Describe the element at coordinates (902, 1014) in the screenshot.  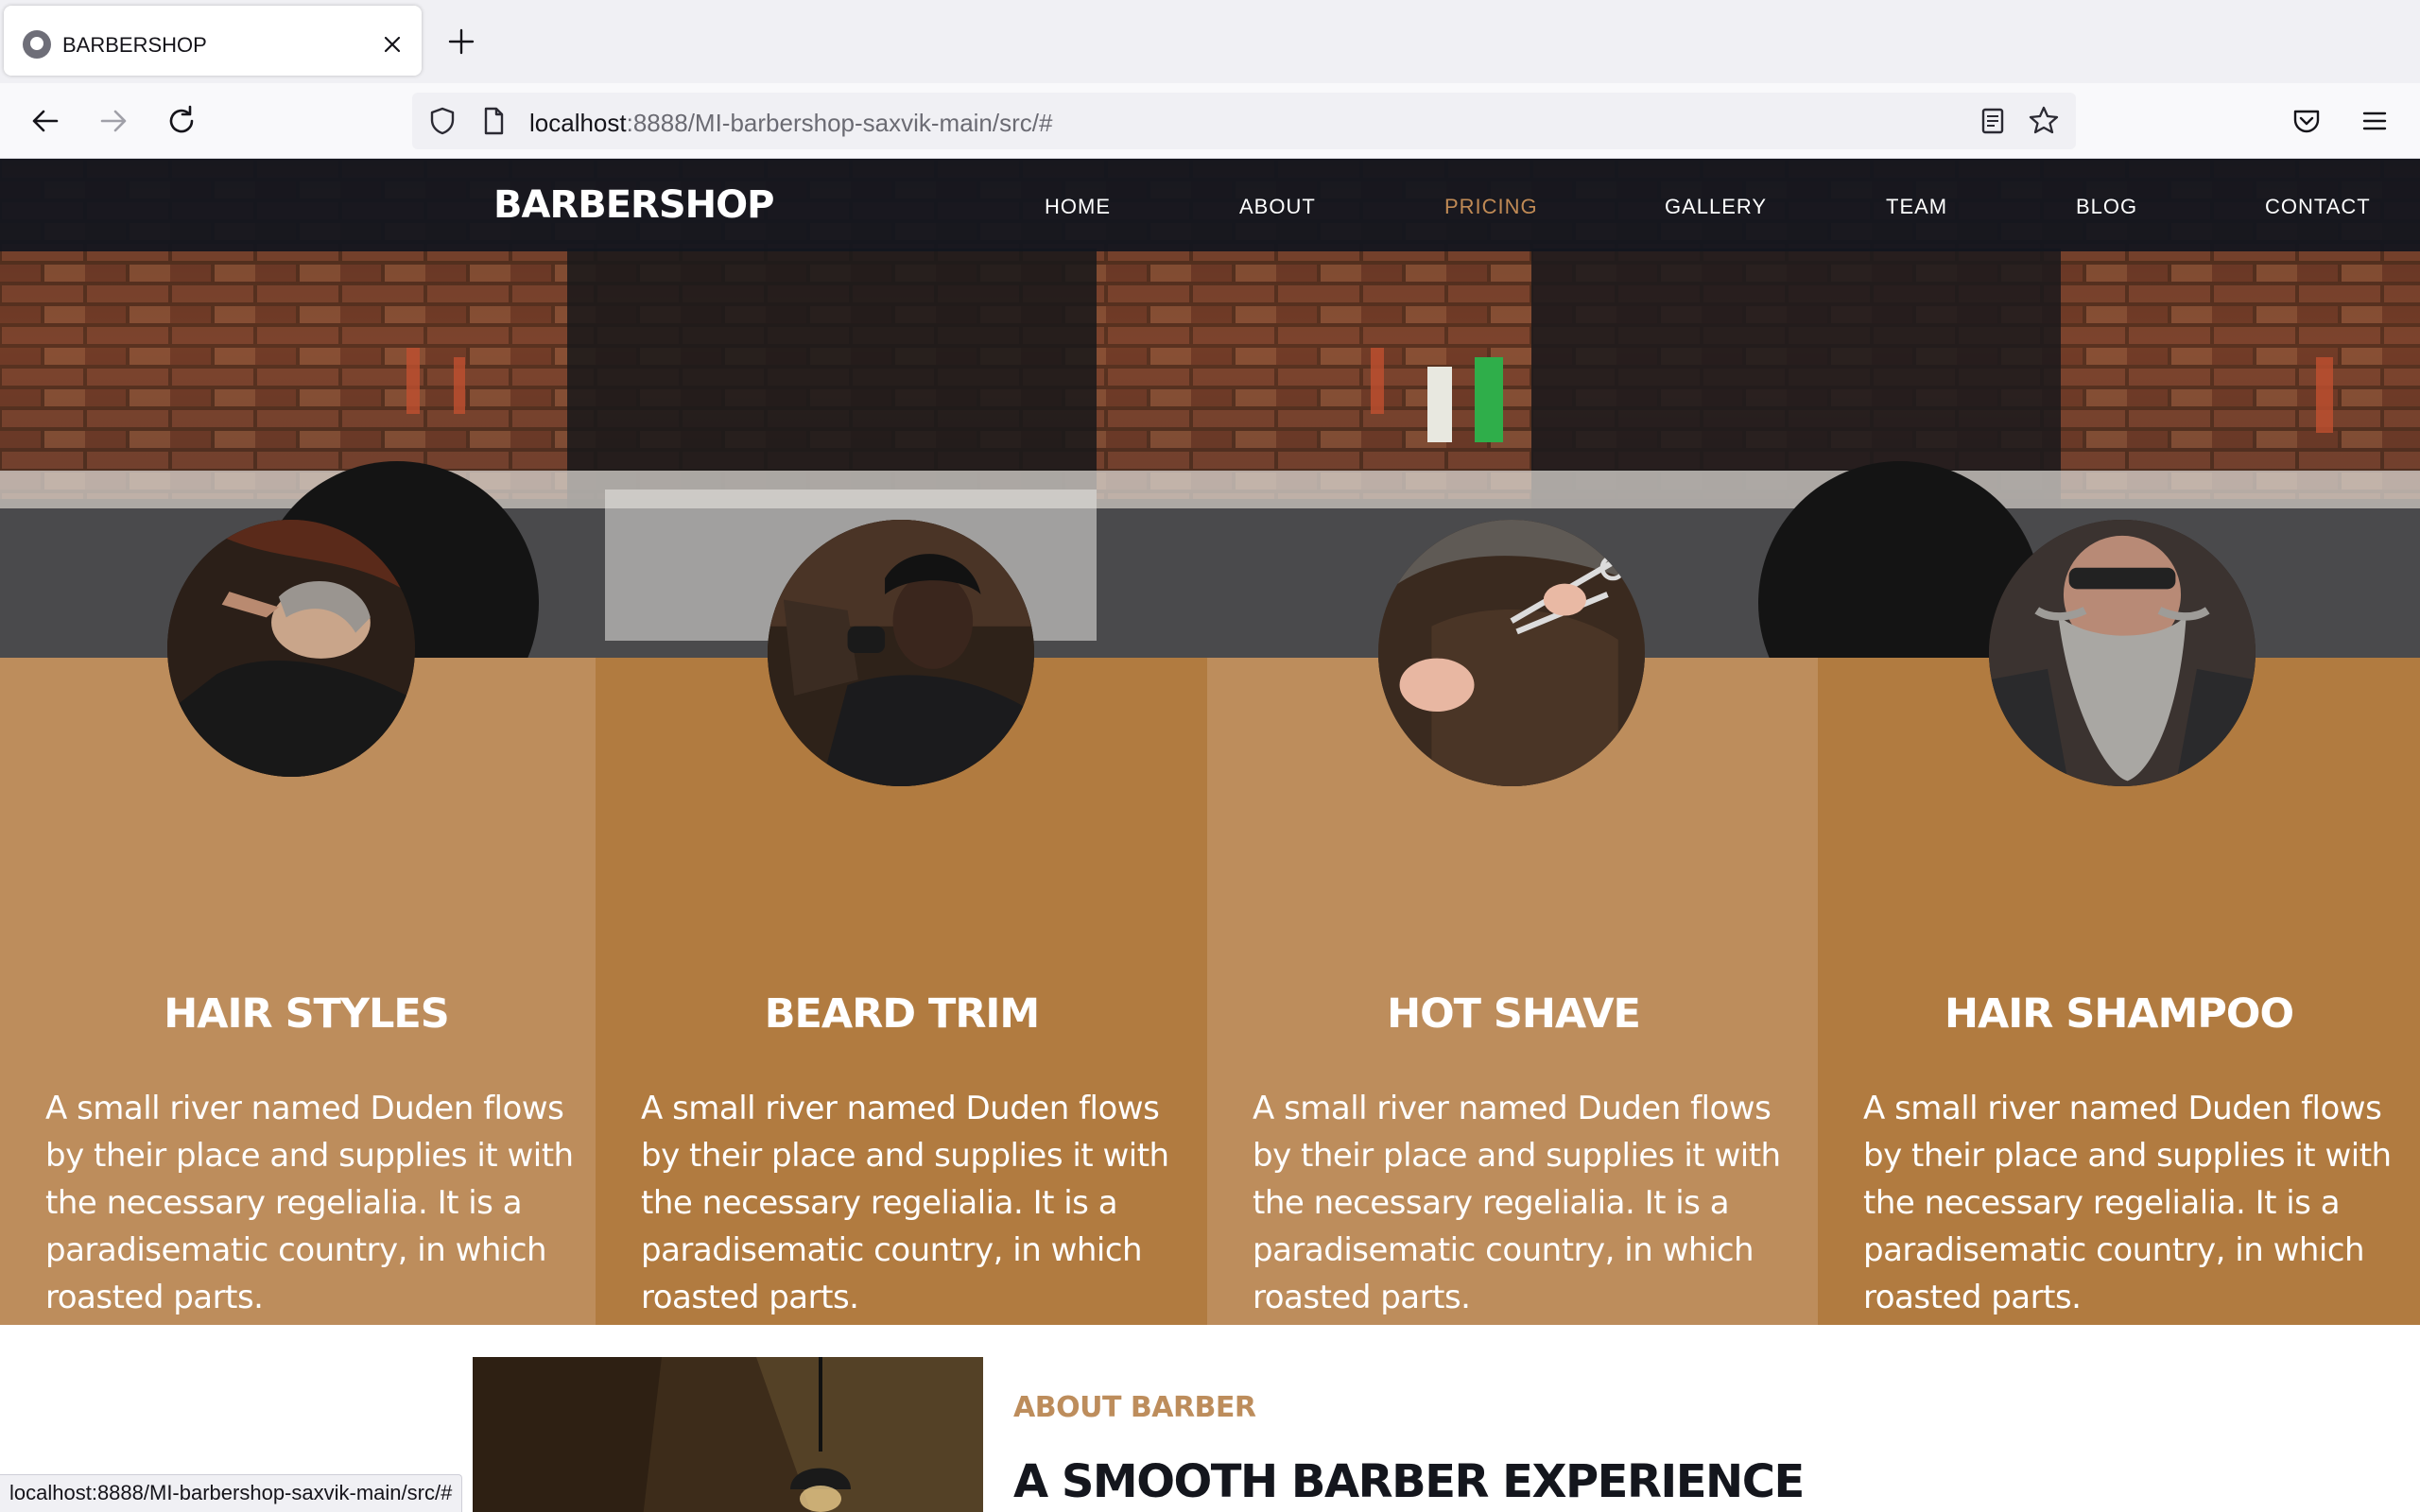
I see `service-title: BEARD TRIM` at that location.